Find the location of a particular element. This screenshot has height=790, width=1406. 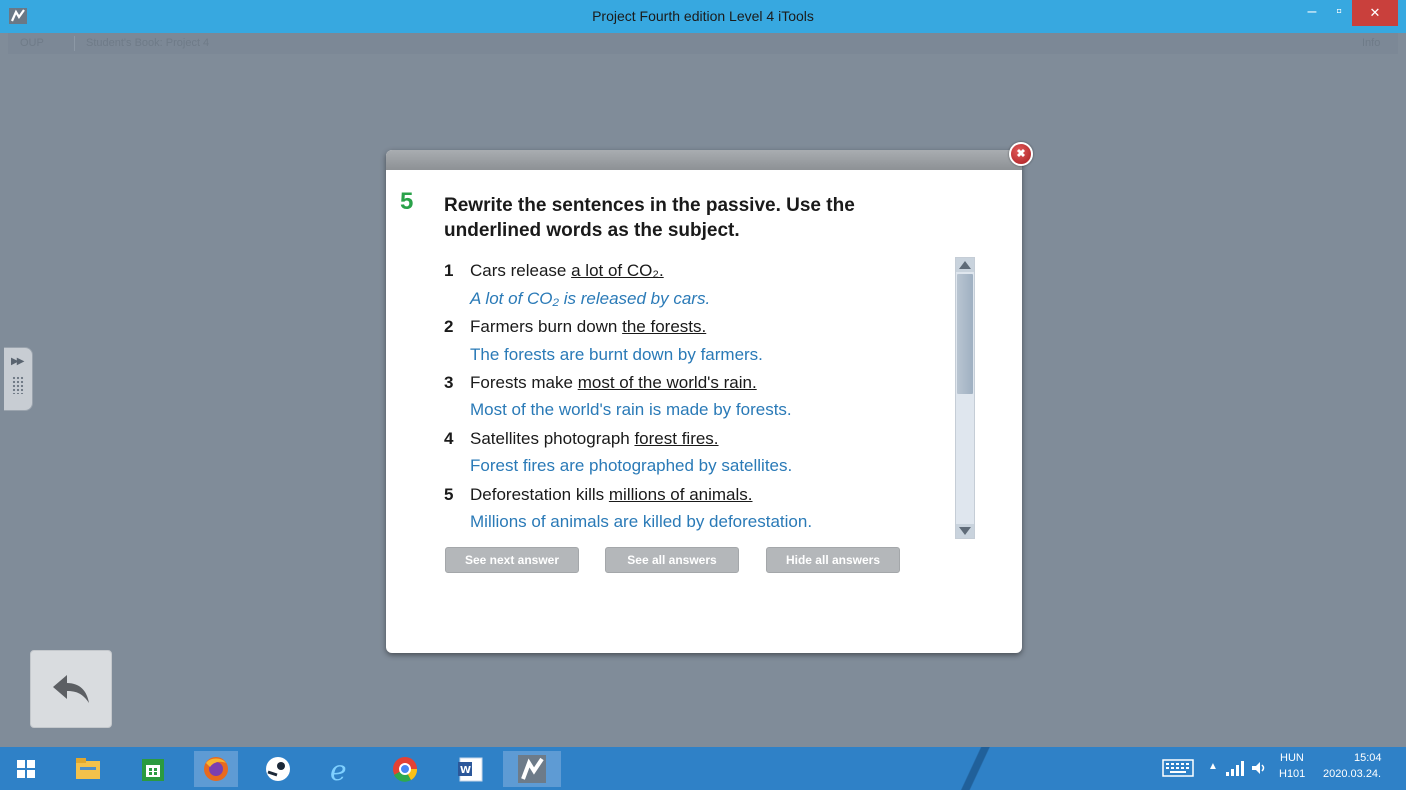

item-sentence: Cars release a lot of CO₂. is located at coordinates (567, 271).